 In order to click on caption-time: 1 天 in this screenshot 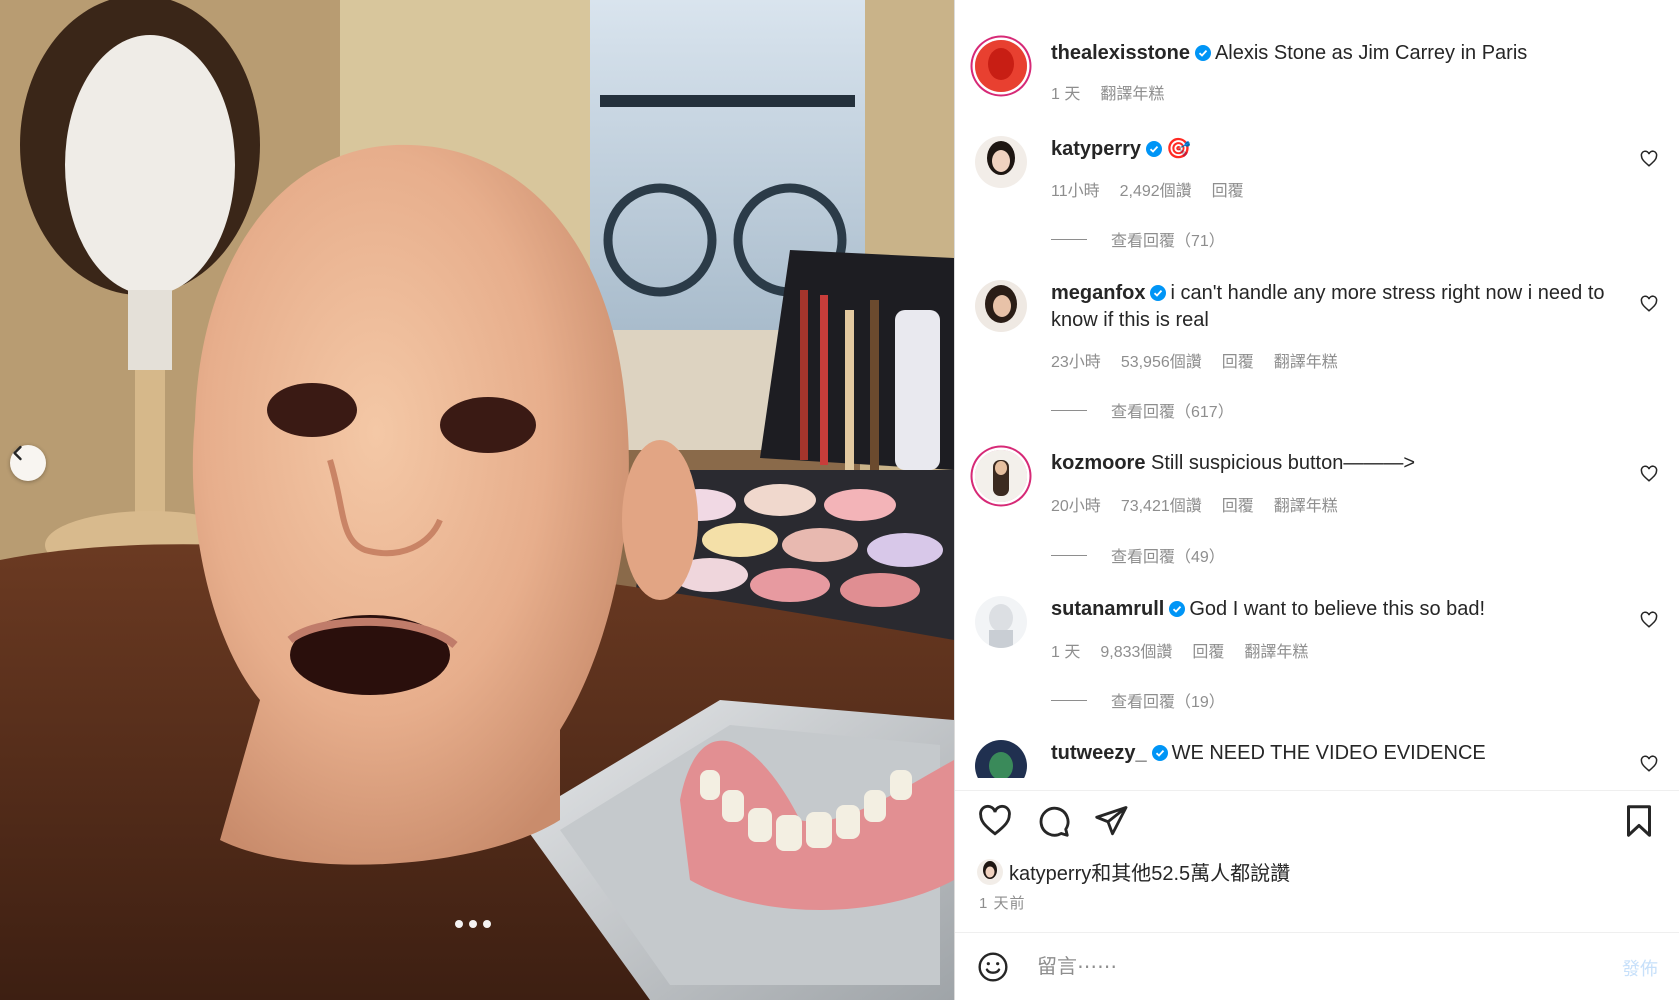, I will do `click(1066, 94)`.